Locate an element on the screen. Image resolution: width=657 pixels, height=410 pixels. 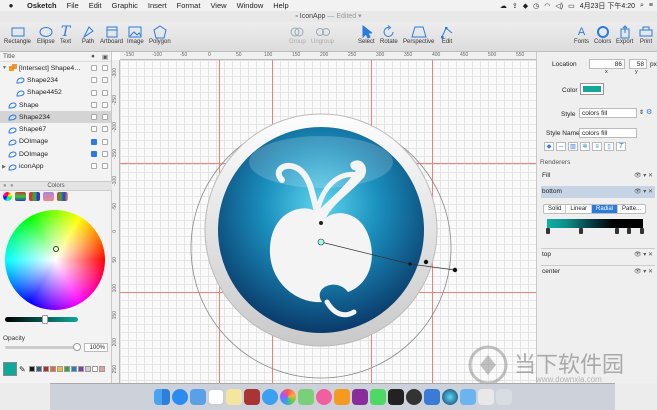
menu-app: Osketch is located at coordinates (42, 5).